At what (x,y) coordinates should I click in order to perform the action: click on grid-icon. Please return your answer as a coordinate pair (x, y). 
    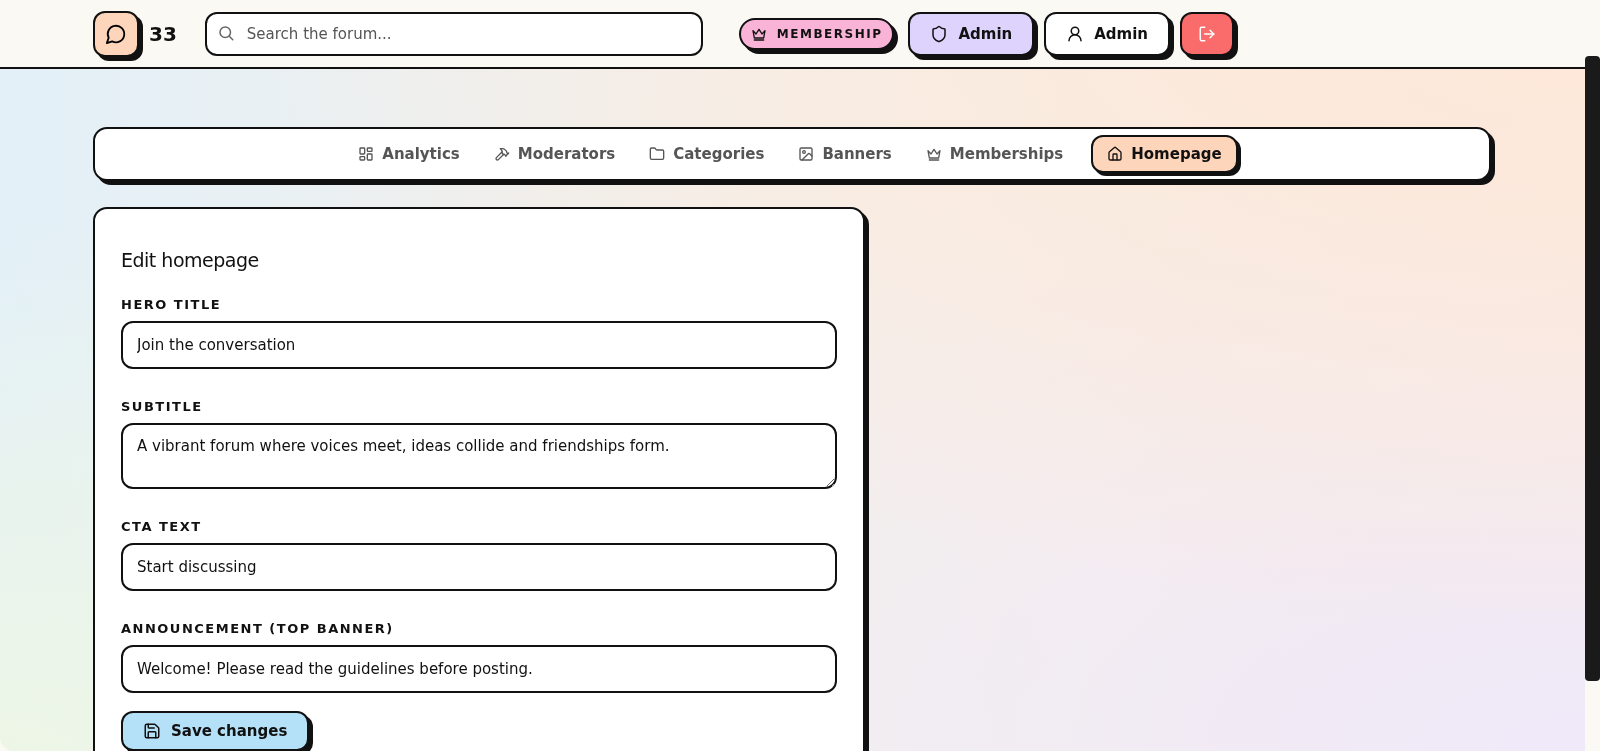
    Looking at the image, I should click on (366, 154).